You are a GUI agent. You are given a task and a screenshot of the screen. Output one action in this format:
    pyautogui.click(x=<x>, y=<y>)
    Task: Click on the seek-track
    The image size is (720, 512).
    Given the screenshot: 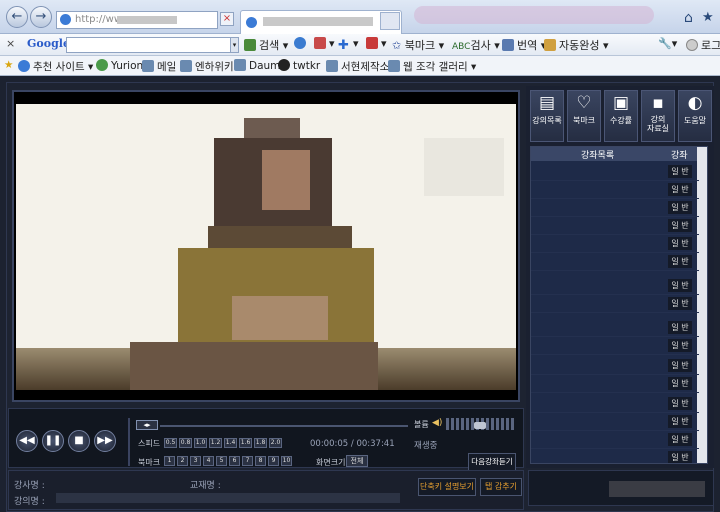 What is the action you would take?
    pyautogui.click(x=284, y=426)
    